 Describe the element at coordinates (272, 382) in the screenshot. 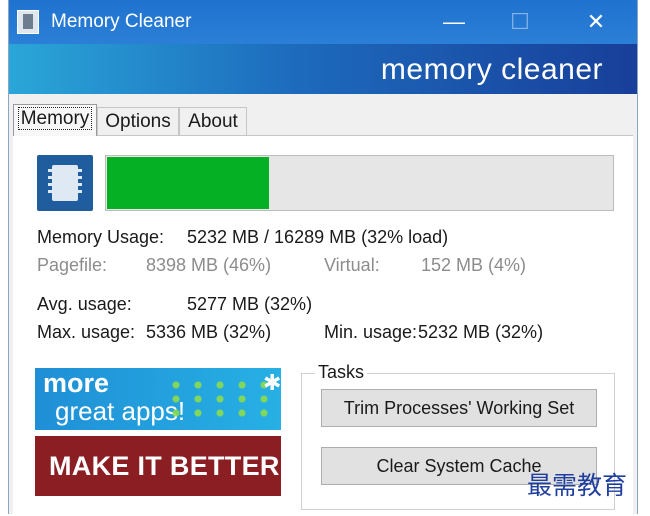

I see `sparkle-icon: ✱` at that location.